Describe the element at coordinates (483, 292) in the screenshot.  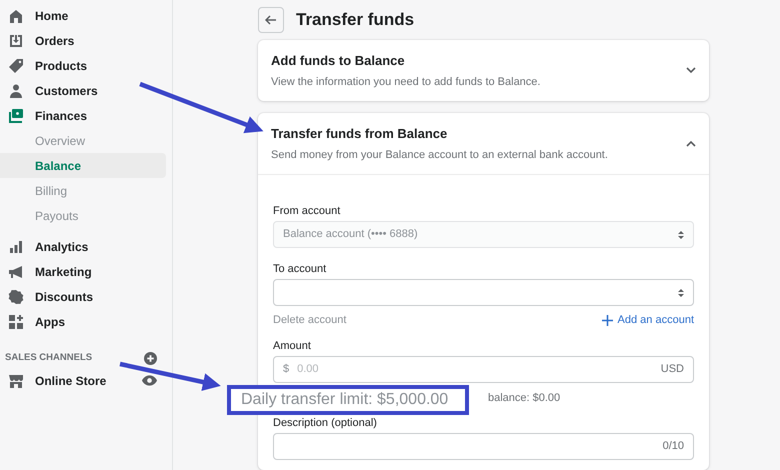
I see `select-field` at that location.